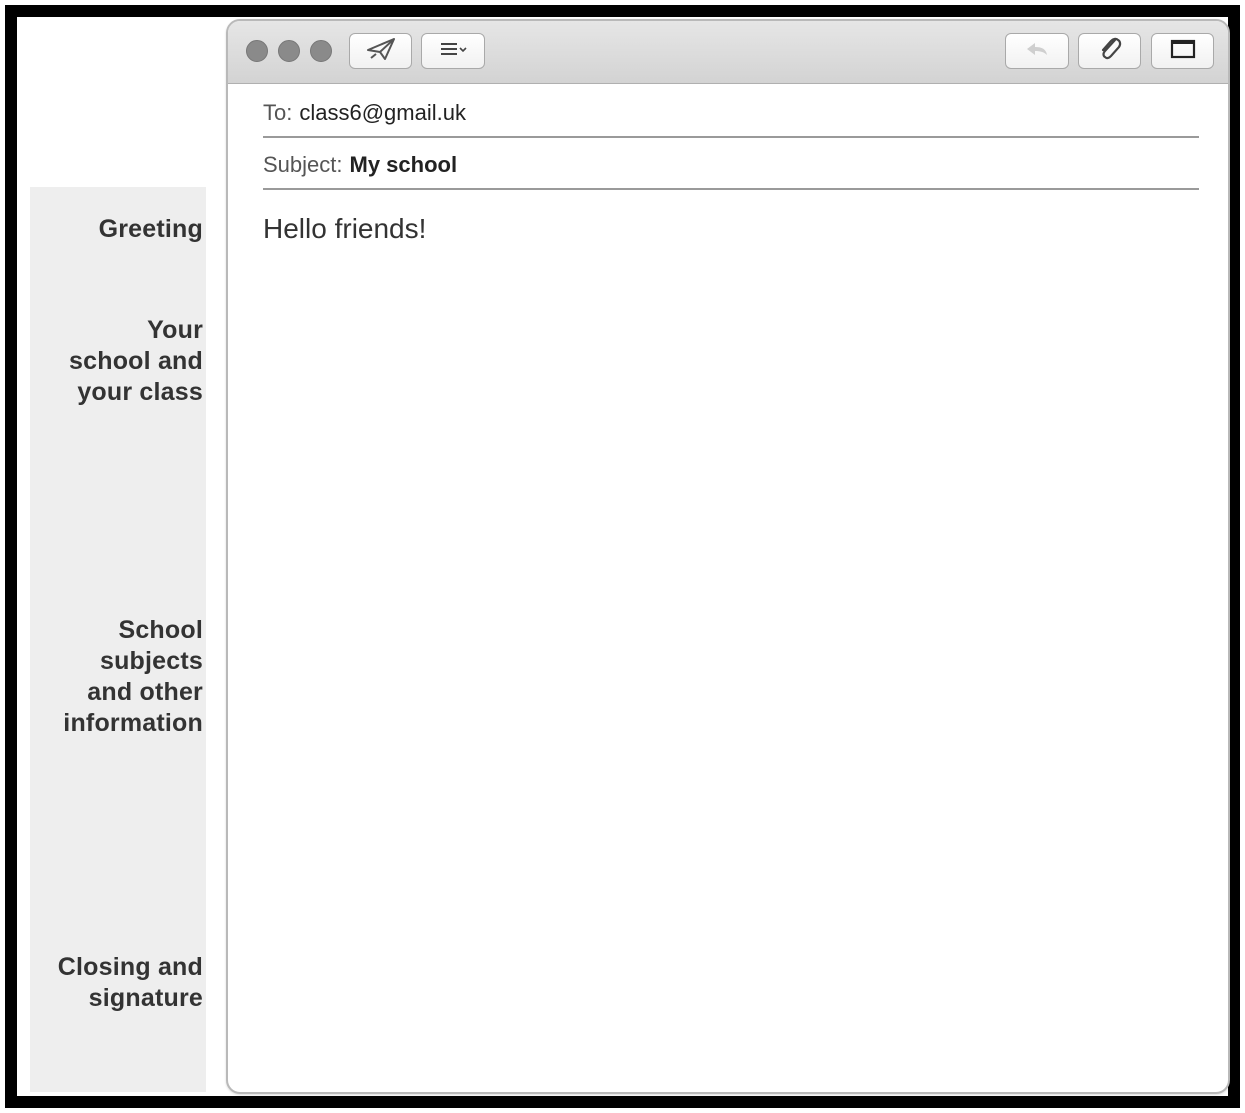  Describe the element at coordinates (278, 112) in the screenshot. I see `to-label: To:` at that location.